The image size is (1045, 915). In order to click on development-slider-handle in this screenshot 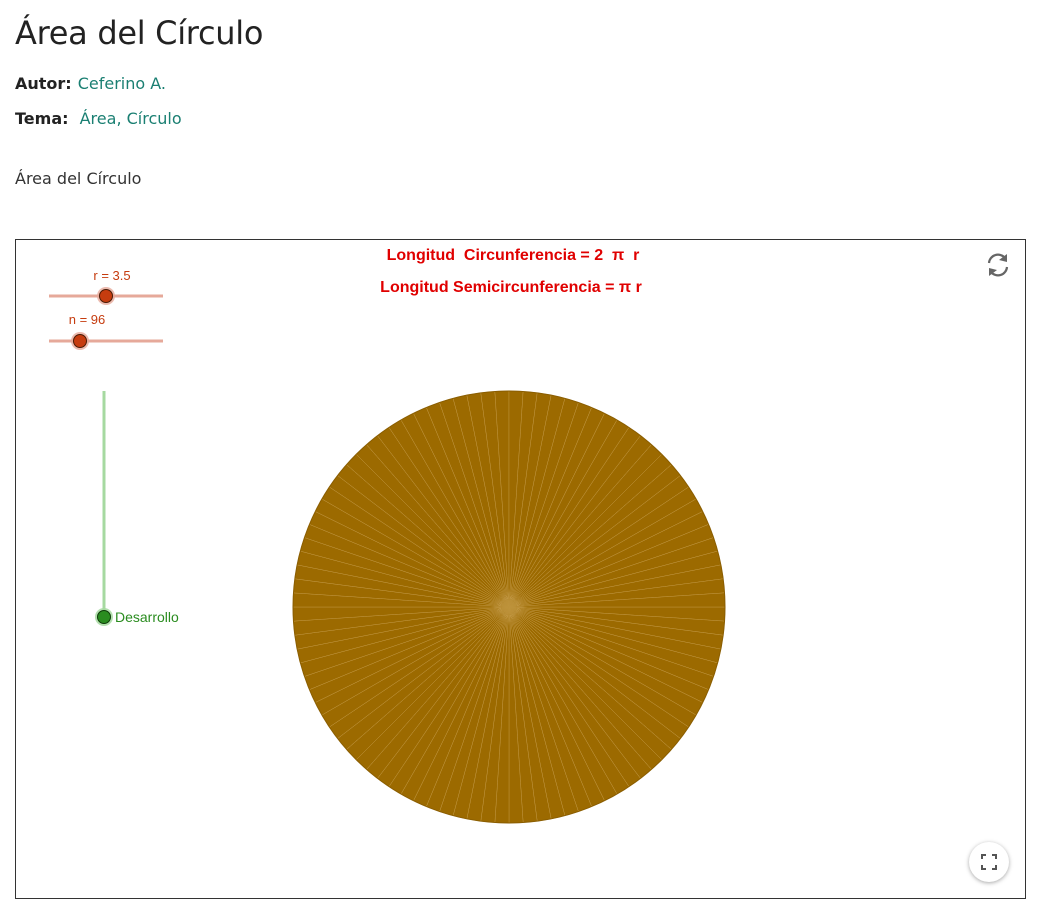, I will do `click(104, 617)`.